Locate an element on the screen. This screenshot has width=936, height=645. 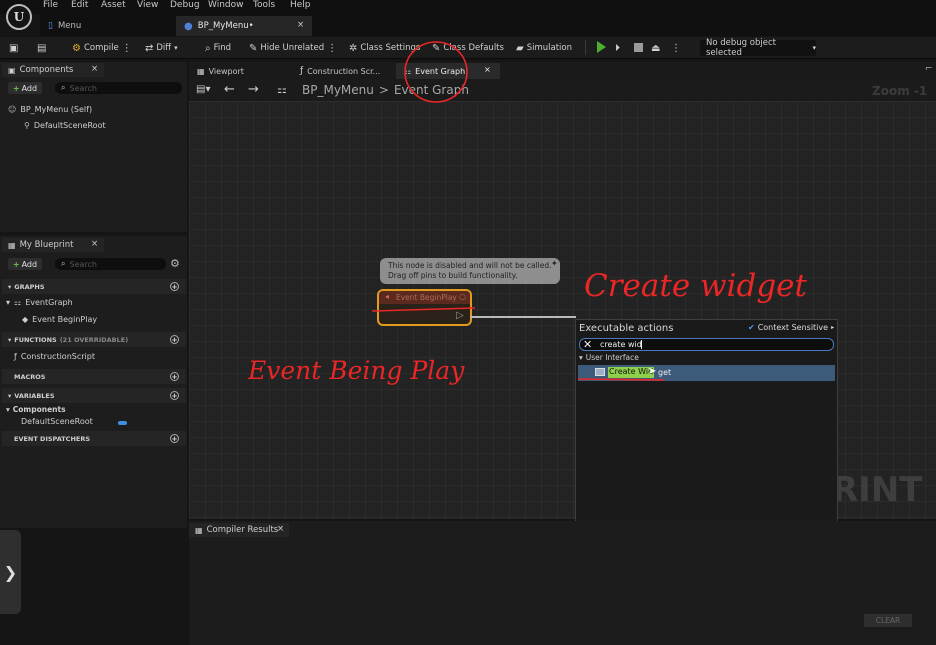
annotation-create-widget: Create widget is located at coordinates (695, 286).